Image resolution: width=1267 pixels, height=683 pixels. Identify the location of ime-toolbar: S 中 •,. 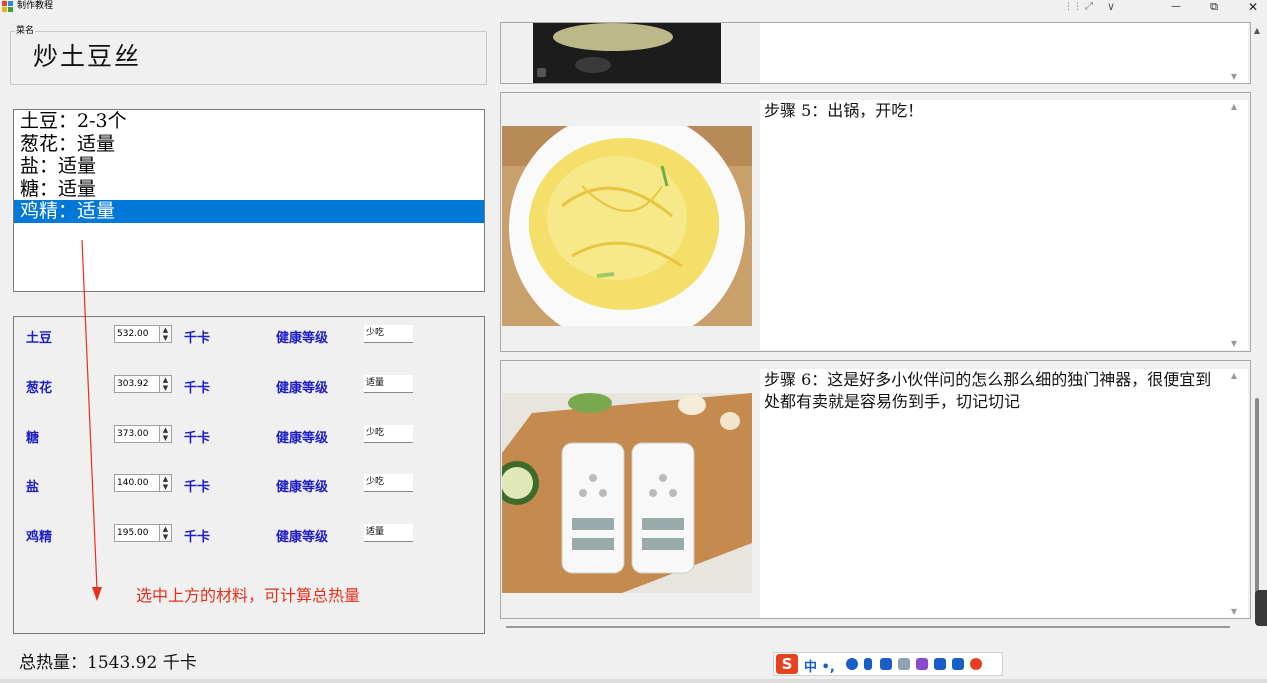
(888, 664).